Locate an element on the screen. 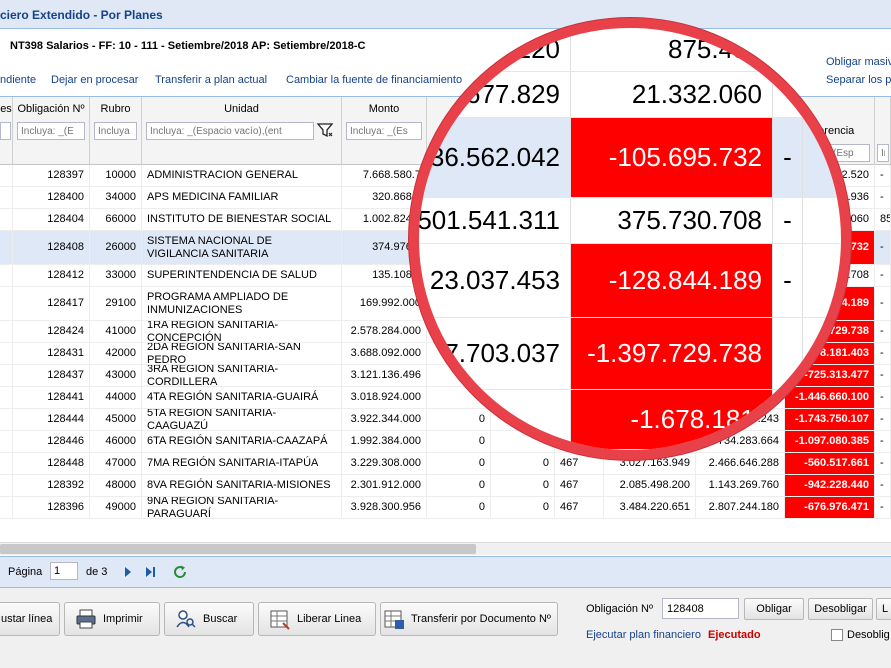 This screenshot has height=668, width=891. ajustar-linea-button: ustar línea is located at coordinates (30, 619).